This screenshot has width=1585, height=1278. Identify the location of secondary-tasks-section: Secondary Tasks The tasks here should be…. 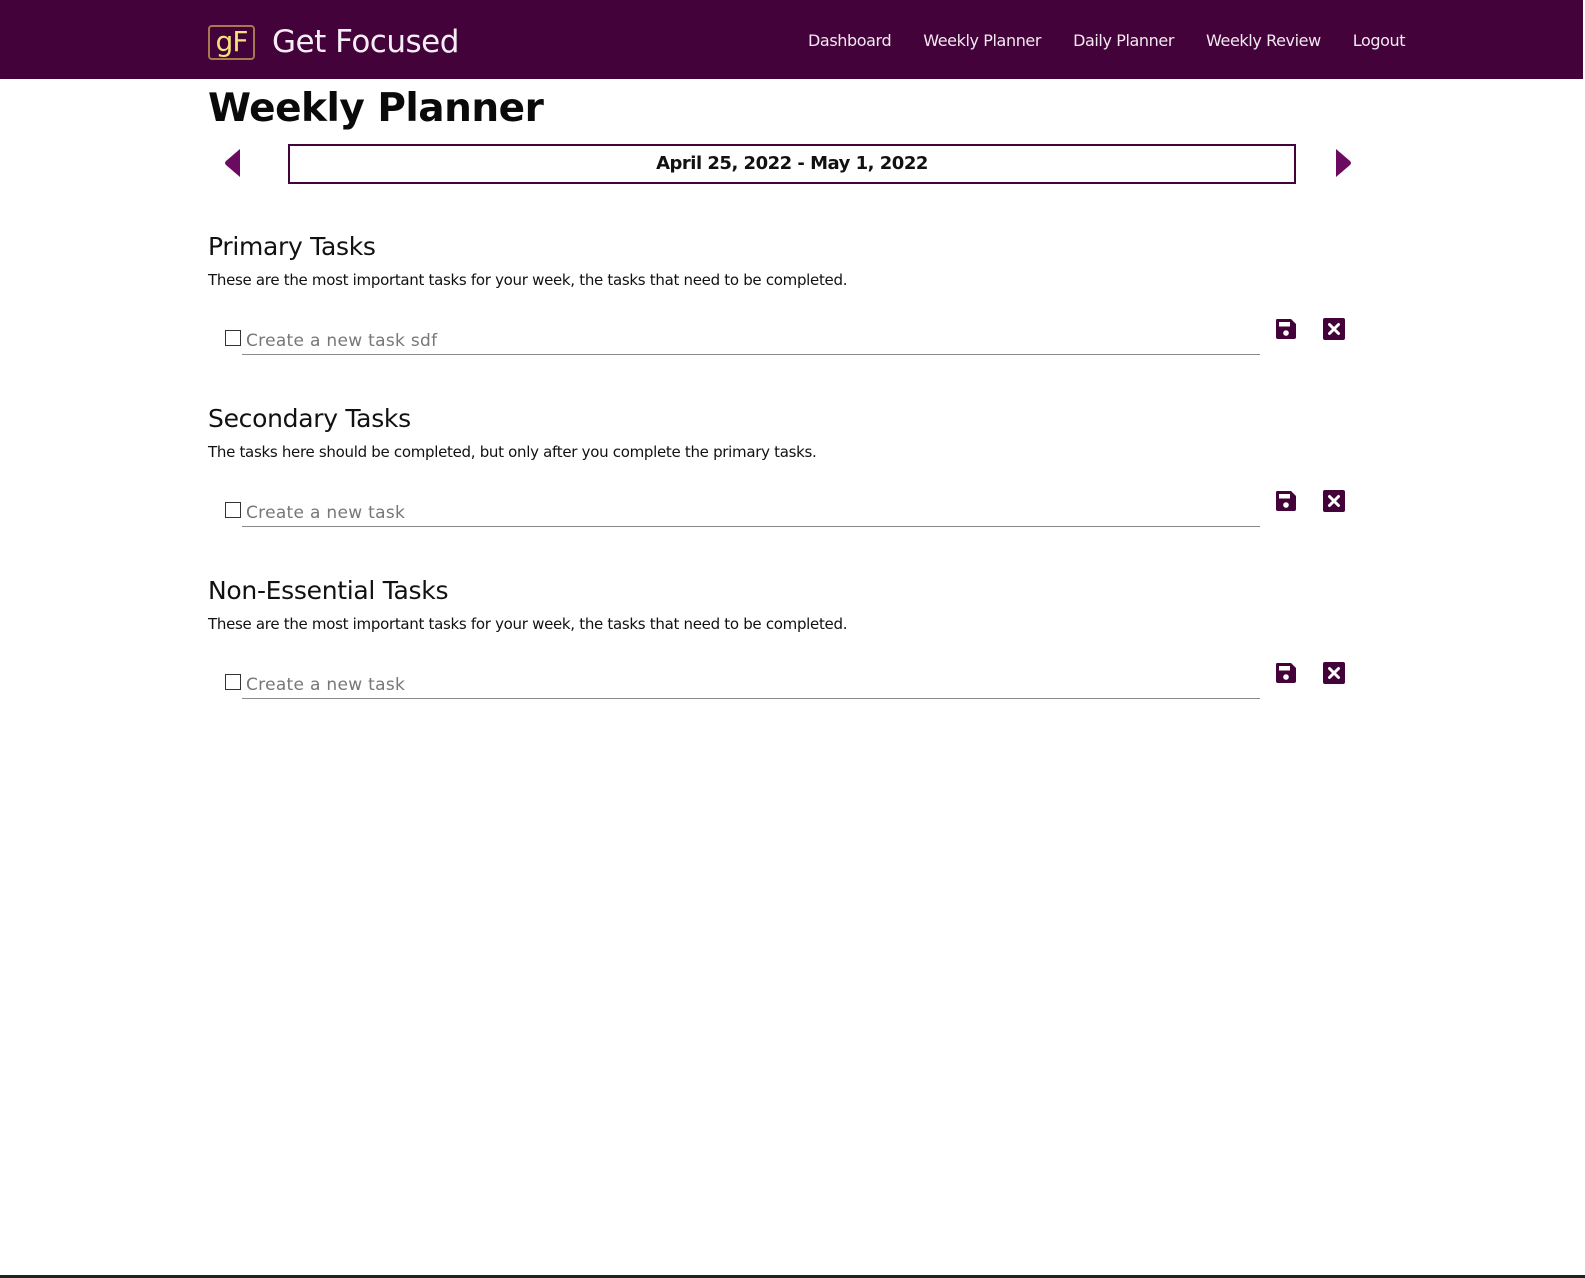
(783, 465).